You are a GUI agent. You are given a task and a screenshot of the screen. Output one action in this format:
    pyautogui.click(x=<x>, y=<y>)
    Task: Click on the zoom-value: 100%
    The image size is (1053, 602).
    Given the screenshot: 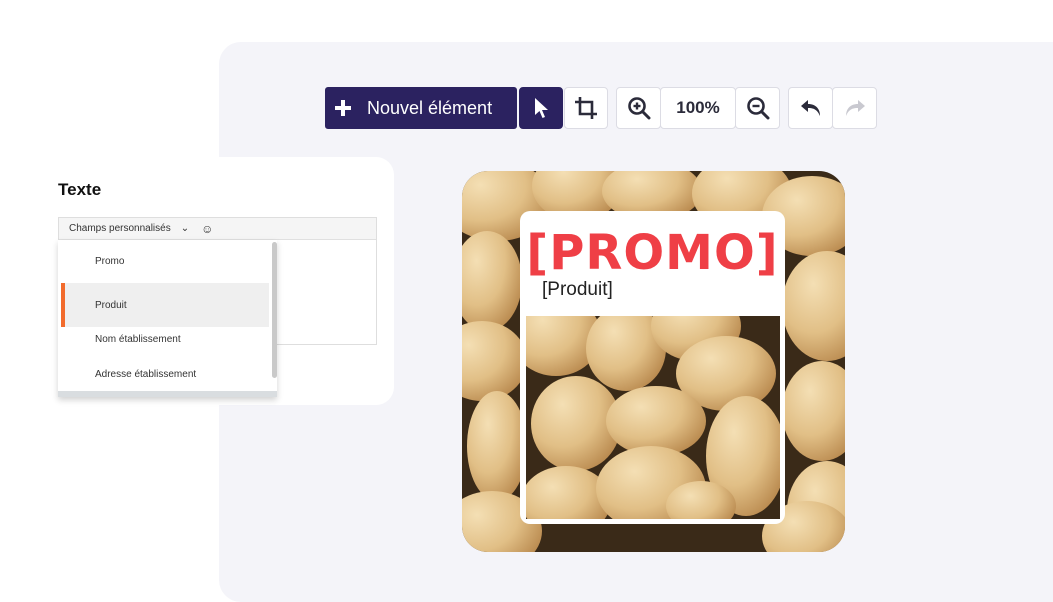 What is the action you would take?
    pyautogui.click(x=698, y=107)
    